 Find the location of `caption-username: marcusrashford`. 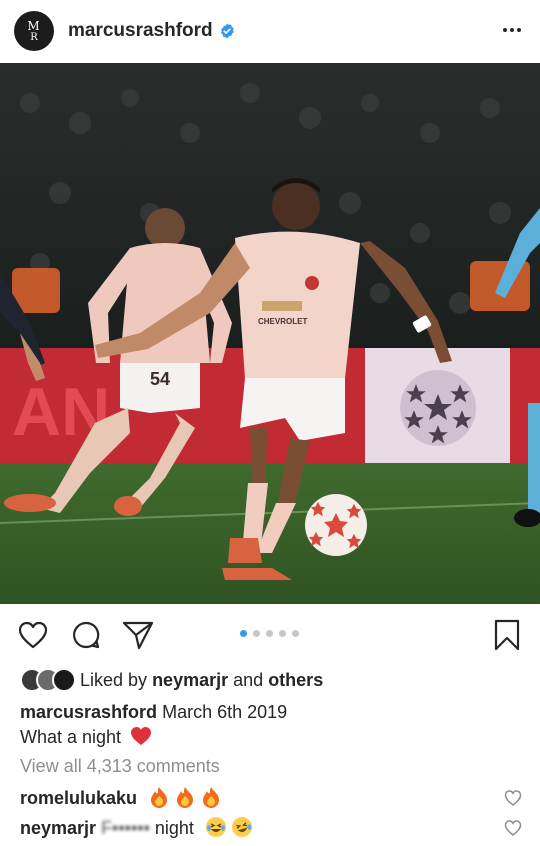

caption-username: marcusrashford is located at coordinates (88, 712).